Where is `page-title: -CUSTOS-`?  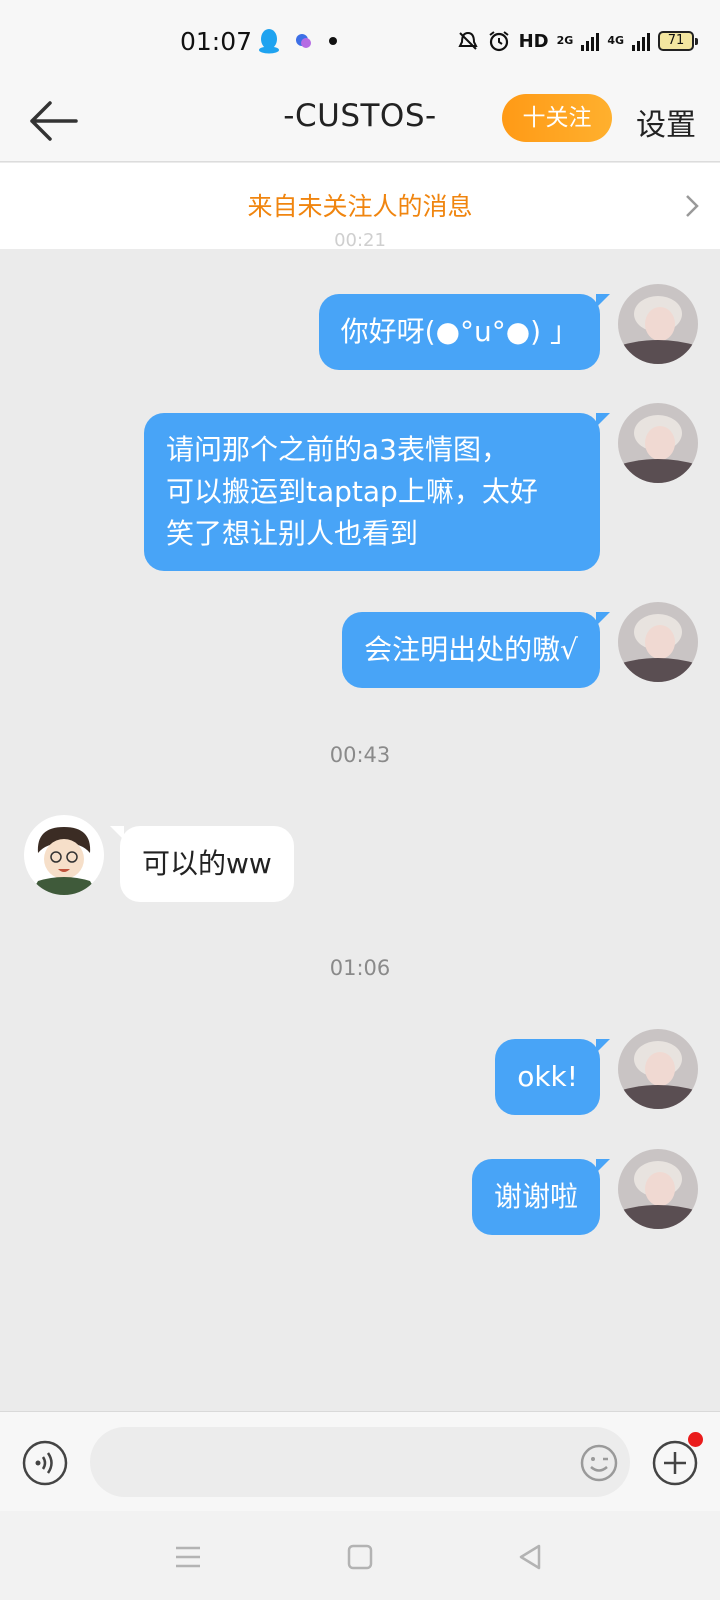
page-title: -CUSTOS- is located at coordinates (360, 116).